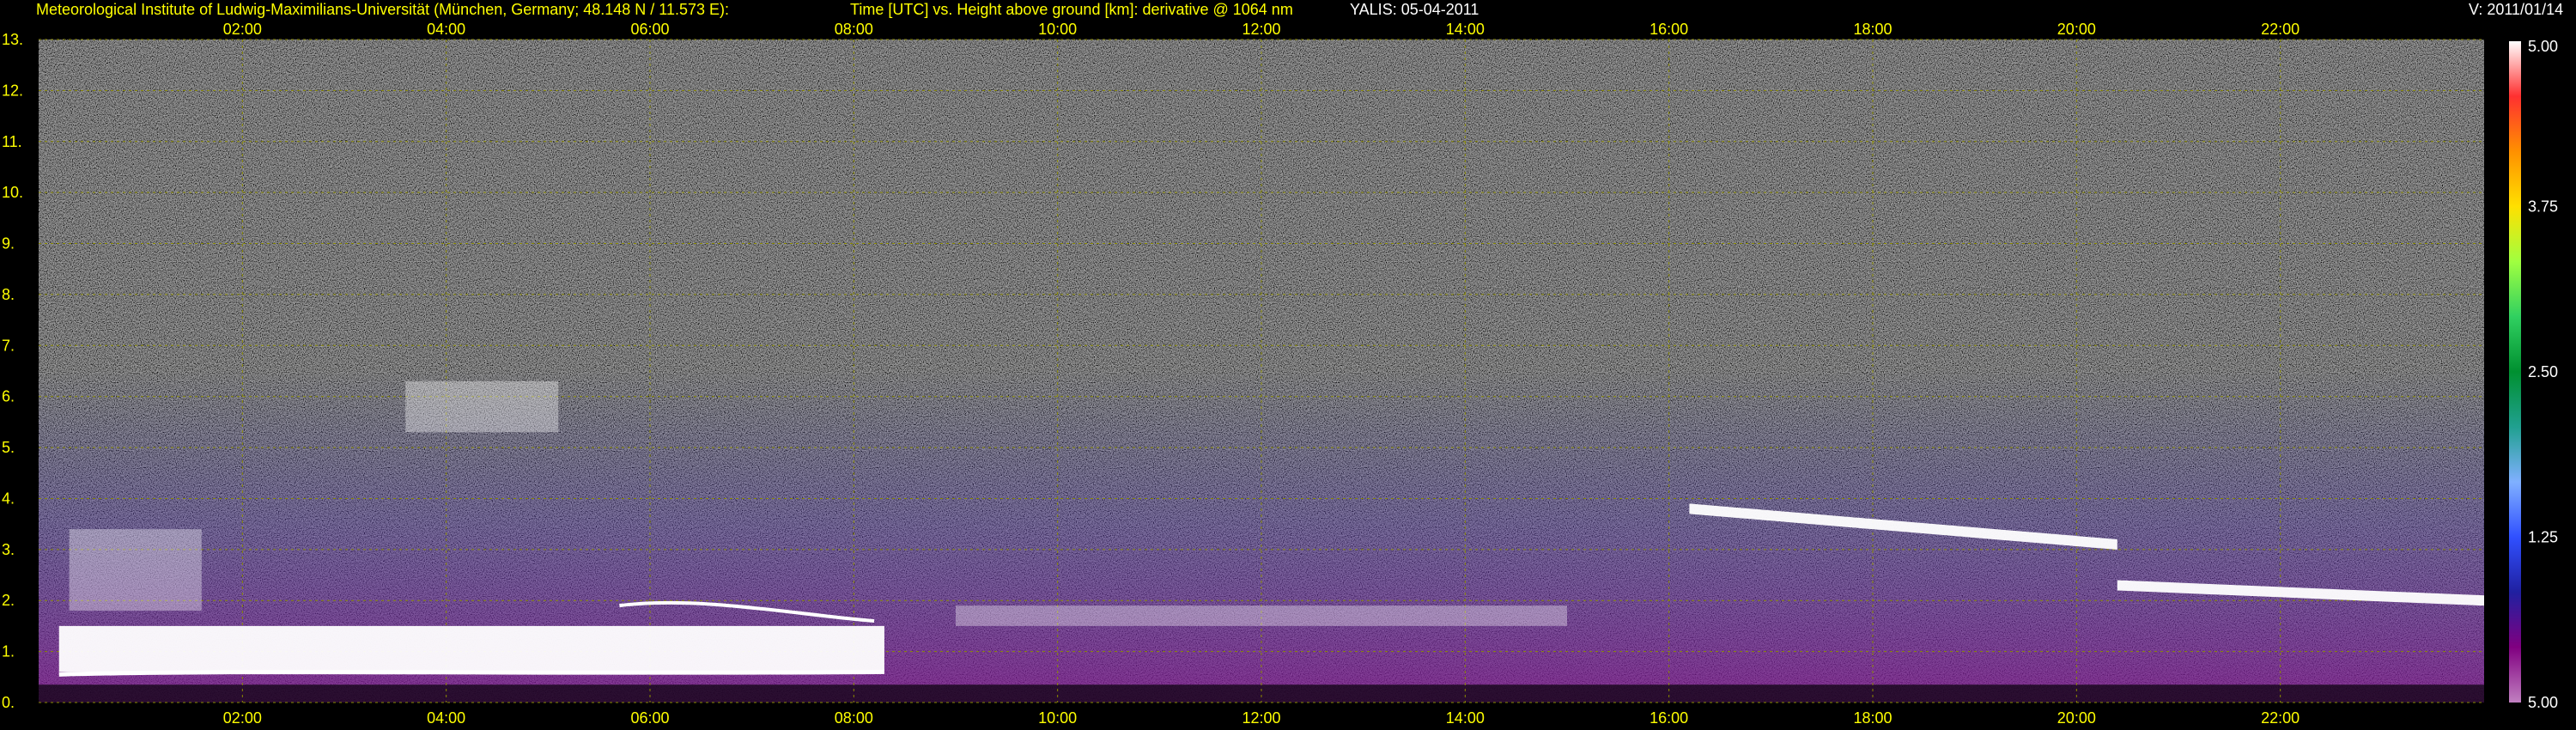  What do you see at coordinates (9, 447) in the screenshot?
I see `y-tick-5: 5.` at bounding box center [9, 447].